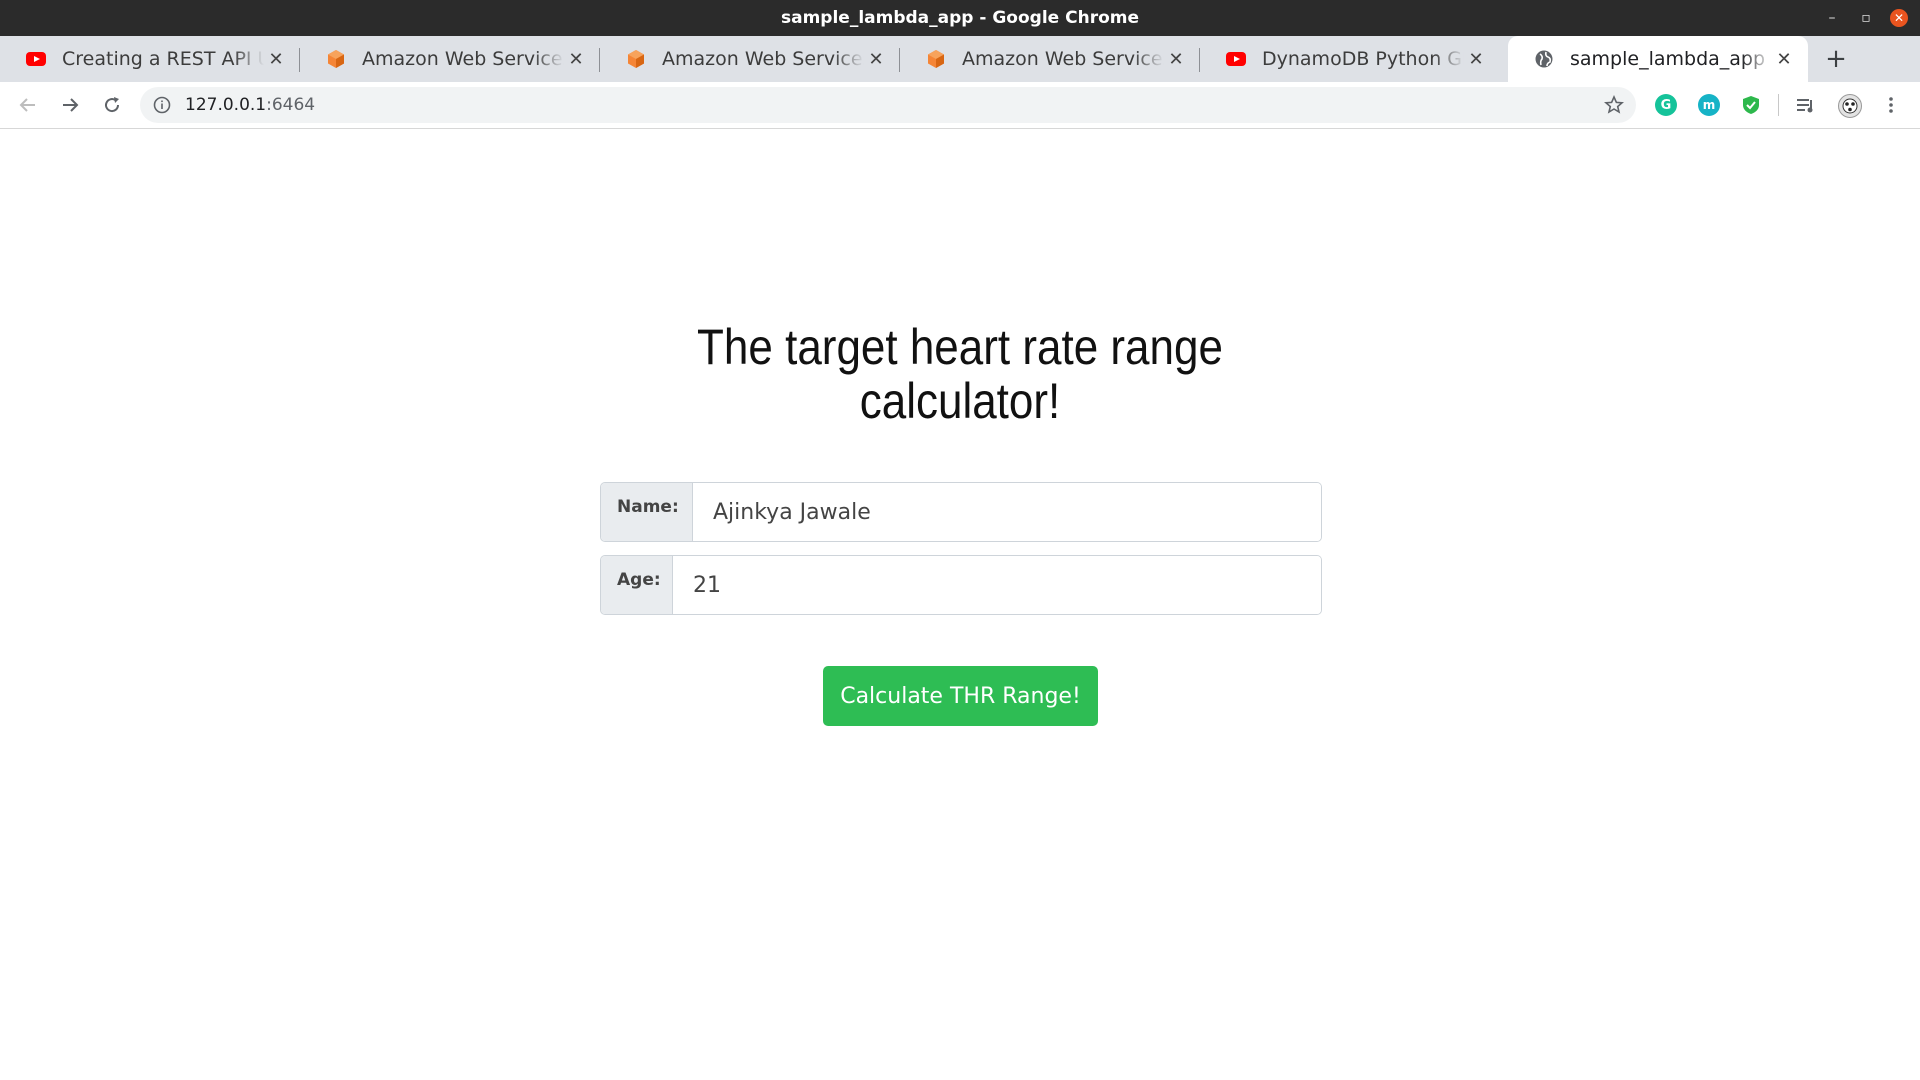  What do you see at coordinates (647, 512) in the screenshot?
I see `name-label: Name:` at bounding box center [647, 512].